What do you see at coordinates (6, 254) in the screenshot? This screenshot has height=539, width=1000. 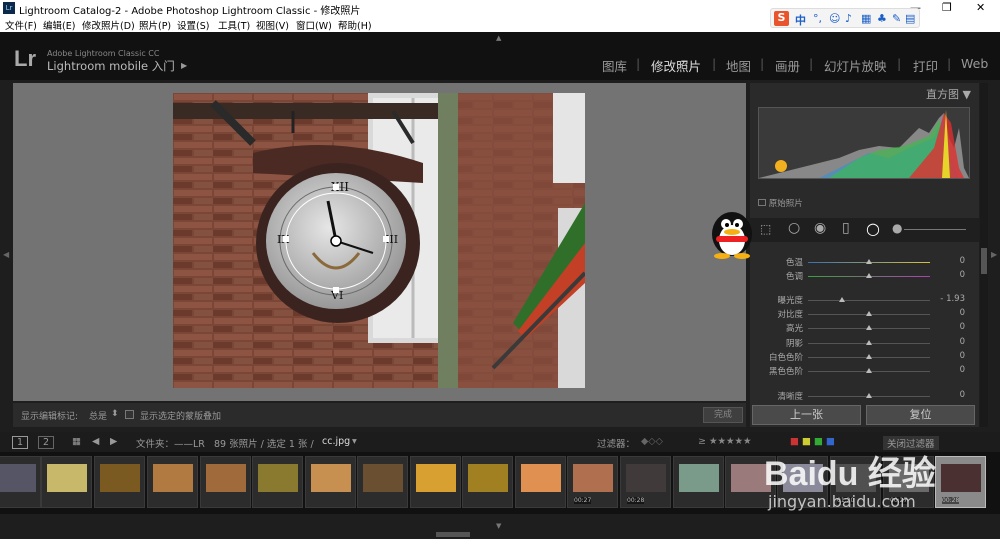 I see `expand-left-icon: ◀` at bounding box center [6, 254].